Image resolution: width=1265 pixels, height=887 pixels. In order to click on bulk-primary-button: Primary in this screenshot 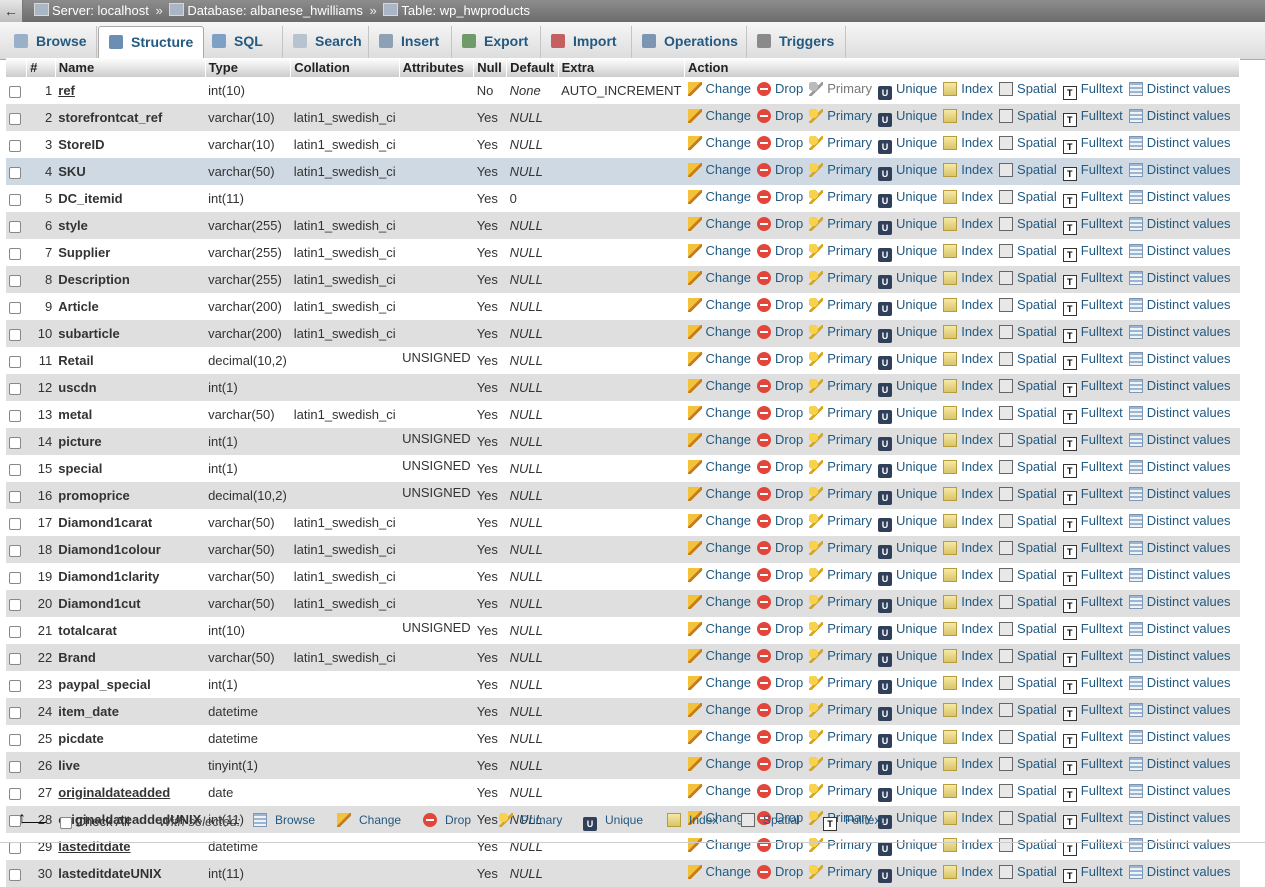, I will do `click(530, 820)`.